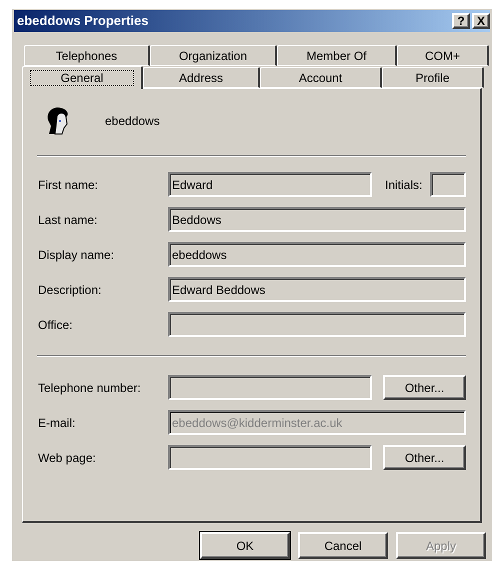  What do you see at coordinates (270, 184) in the screenshot?
I see `text-field: Edward` at bounding box center [270, 184].